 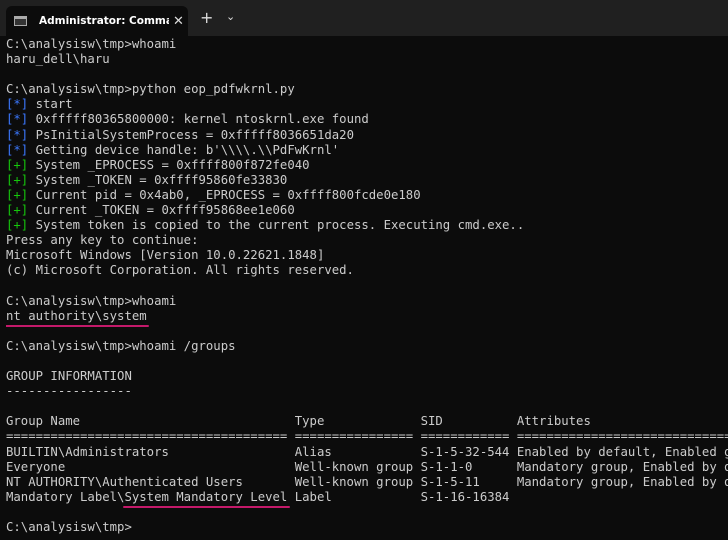 I want to click on terminal-line: [*] start, so click(x=367, y=104).